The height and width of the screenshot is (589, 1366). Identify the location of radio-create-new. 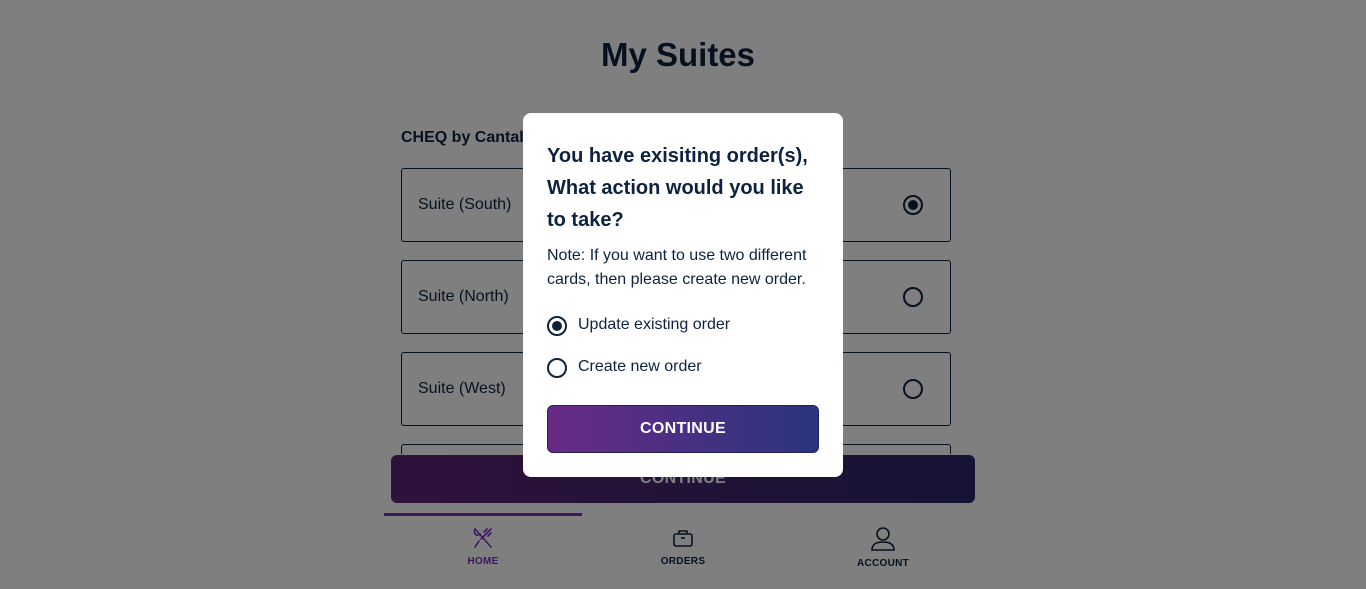
(557, 368).